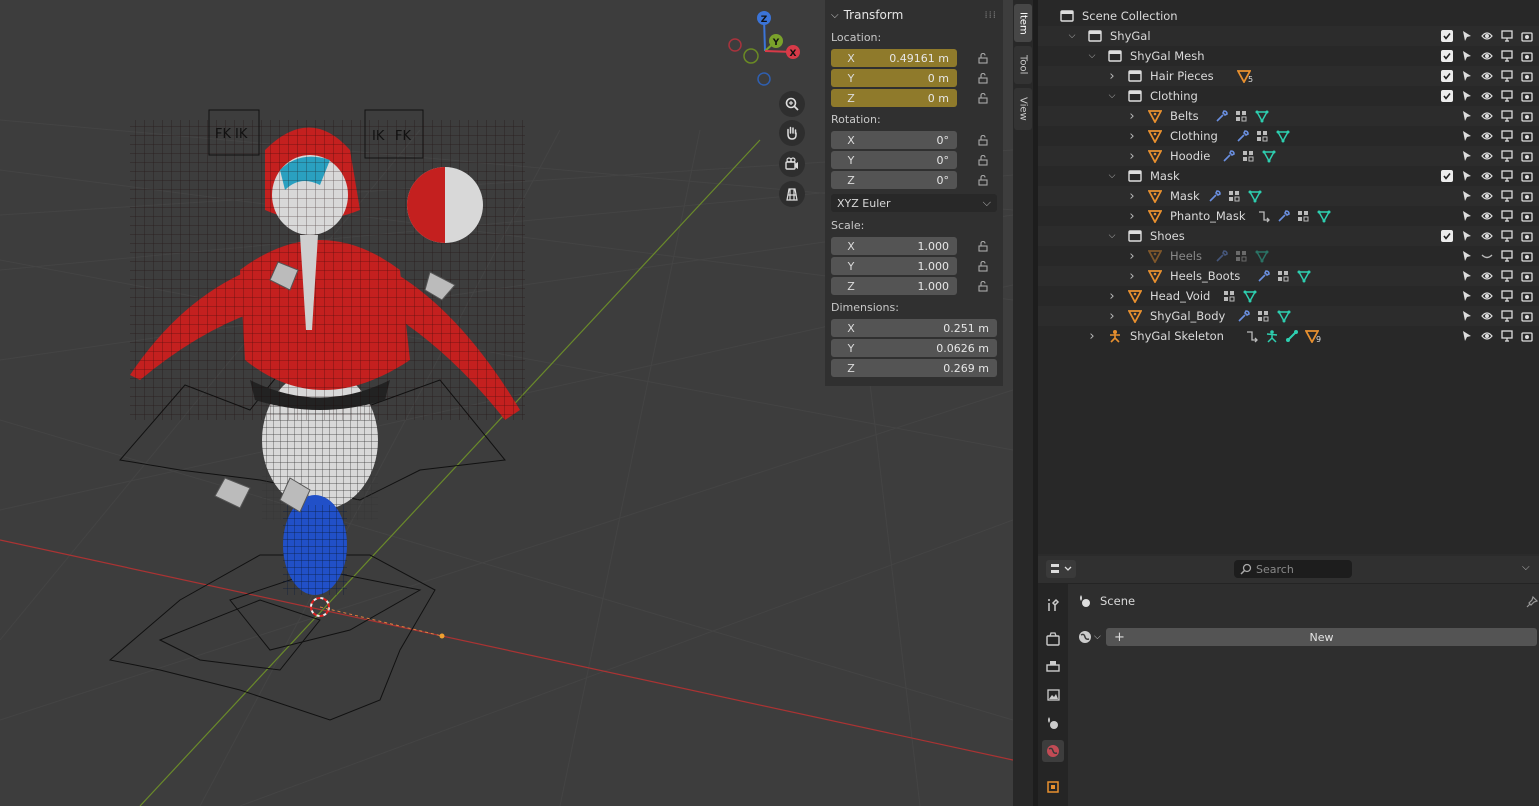 The image size is (1539, 806). What do you see at coordinates (894, 78) in the screenshot?
I see `location-y-field: Y 0 m` at bounding box center [894, 78].